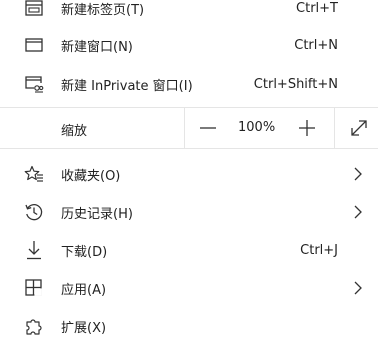 This screenshot has width=378, height=339. Describe the element at coordinates (84, 328) in the screenshot. I see `menu-item-label: 扩展(X)` at that location.